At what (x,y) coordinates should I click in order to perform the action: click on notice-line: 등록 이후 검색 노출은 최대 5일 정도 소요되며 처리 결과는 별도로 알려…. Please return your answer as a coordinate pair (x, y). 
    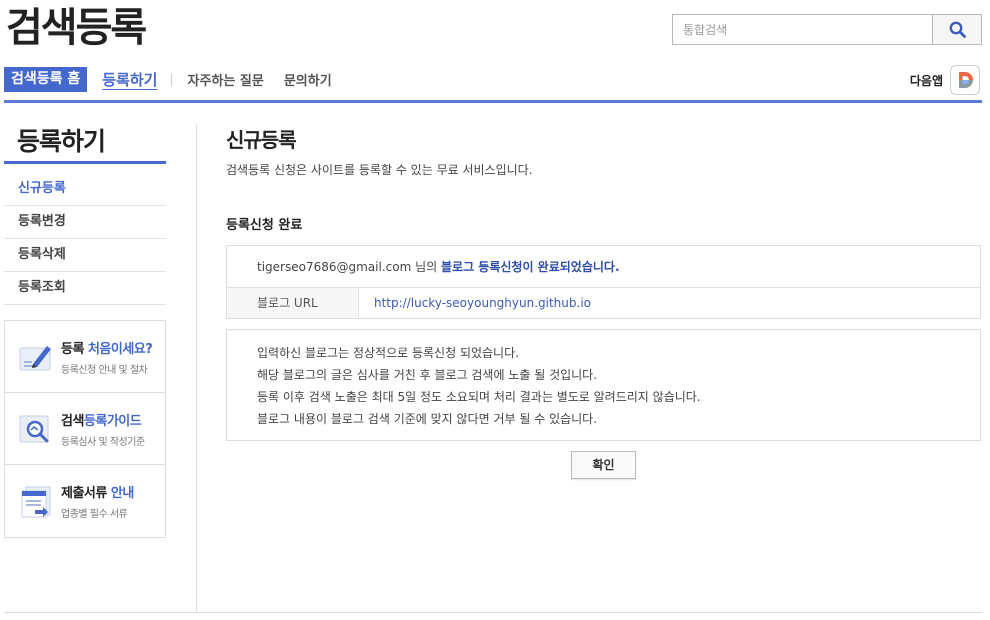
    Looking at the image, I should click on (479, 397).